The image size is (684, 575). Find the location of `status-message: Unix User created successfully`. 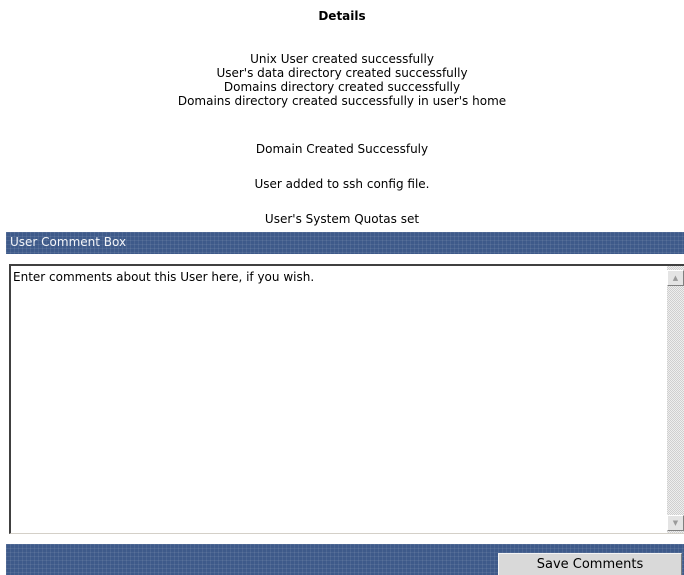

status-message: Unix User created successfully is located at coordinates (342, 59).